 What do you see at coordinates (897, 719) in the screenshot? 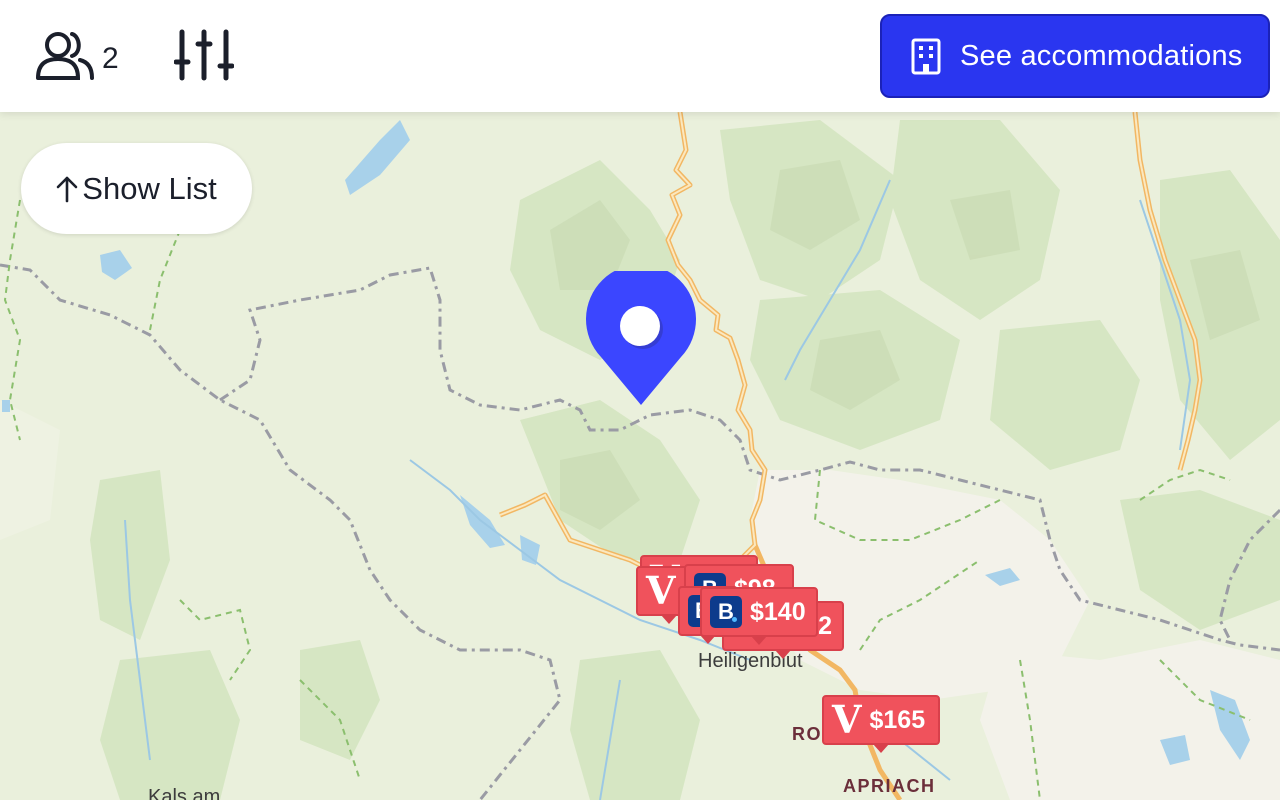
I see `price-label: $165` at bounding box center [897, 719].